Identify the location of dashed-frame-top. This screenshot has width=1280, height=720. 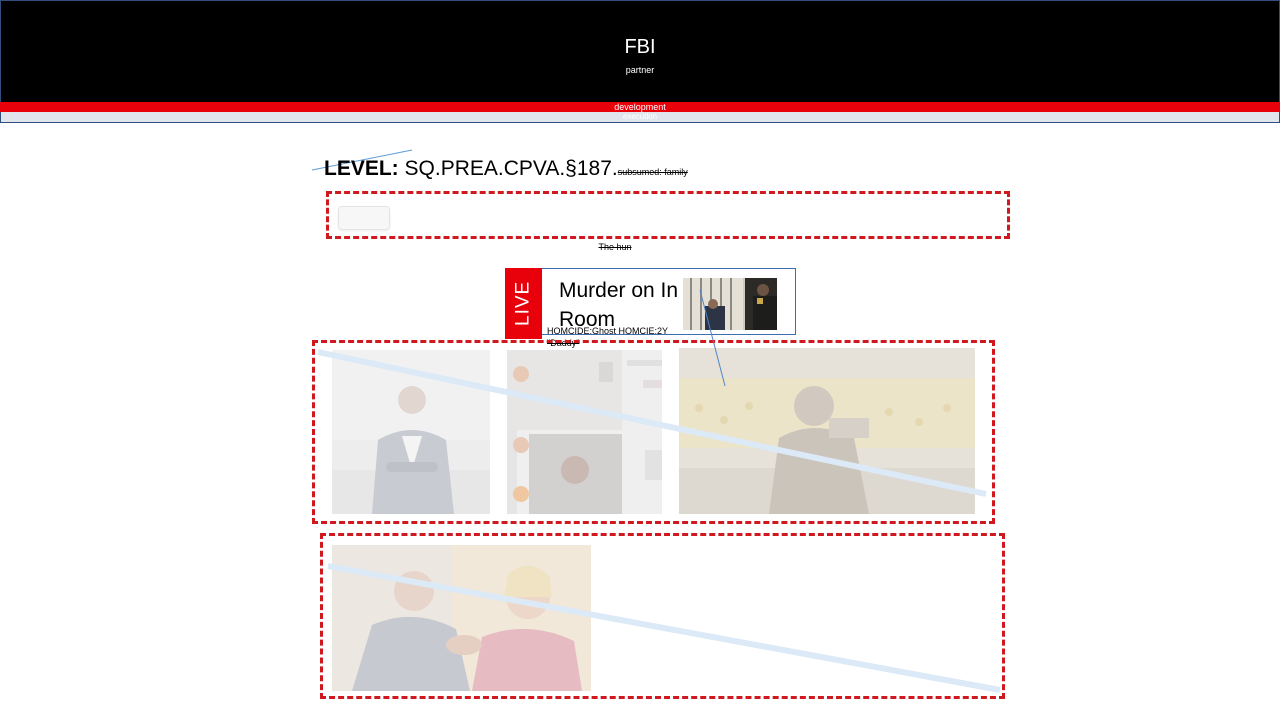
(668, 215).